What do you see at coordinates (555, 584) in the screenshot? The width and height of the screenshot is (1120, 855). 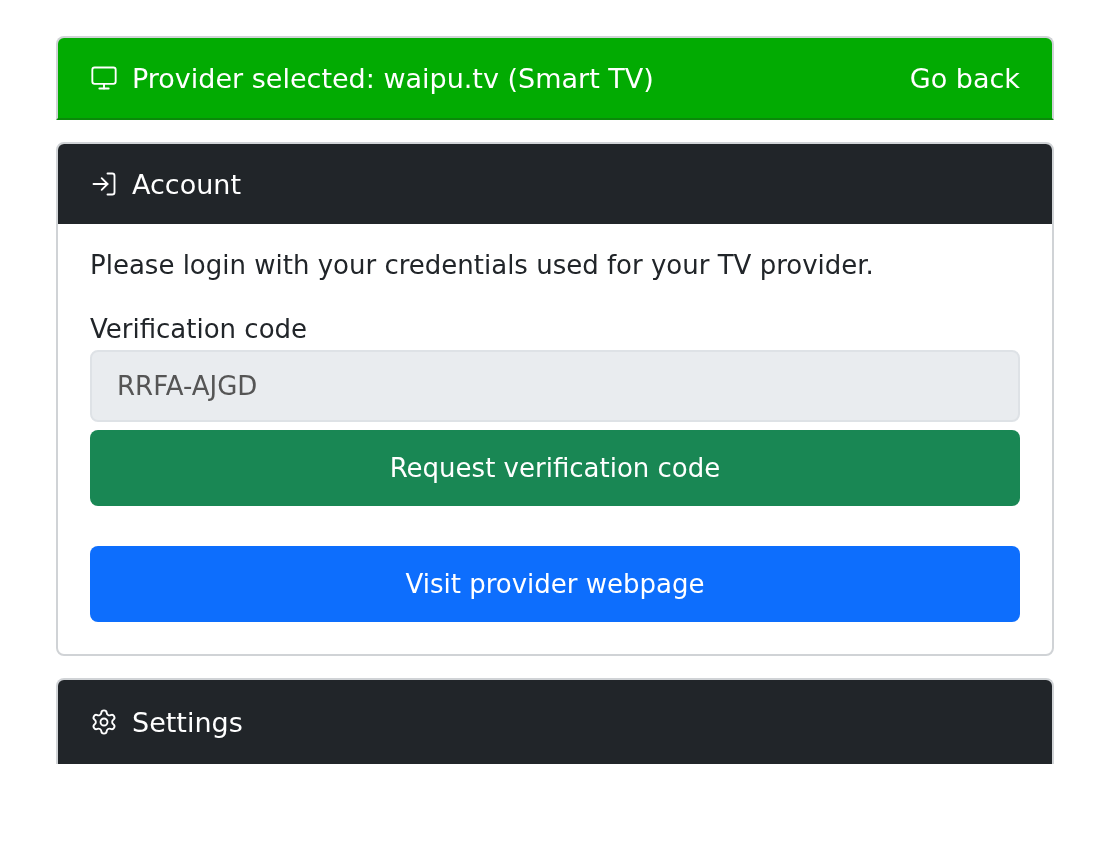 I see `visit-webpage-button: Visit provider webpage` at bounding box center [555, 584].